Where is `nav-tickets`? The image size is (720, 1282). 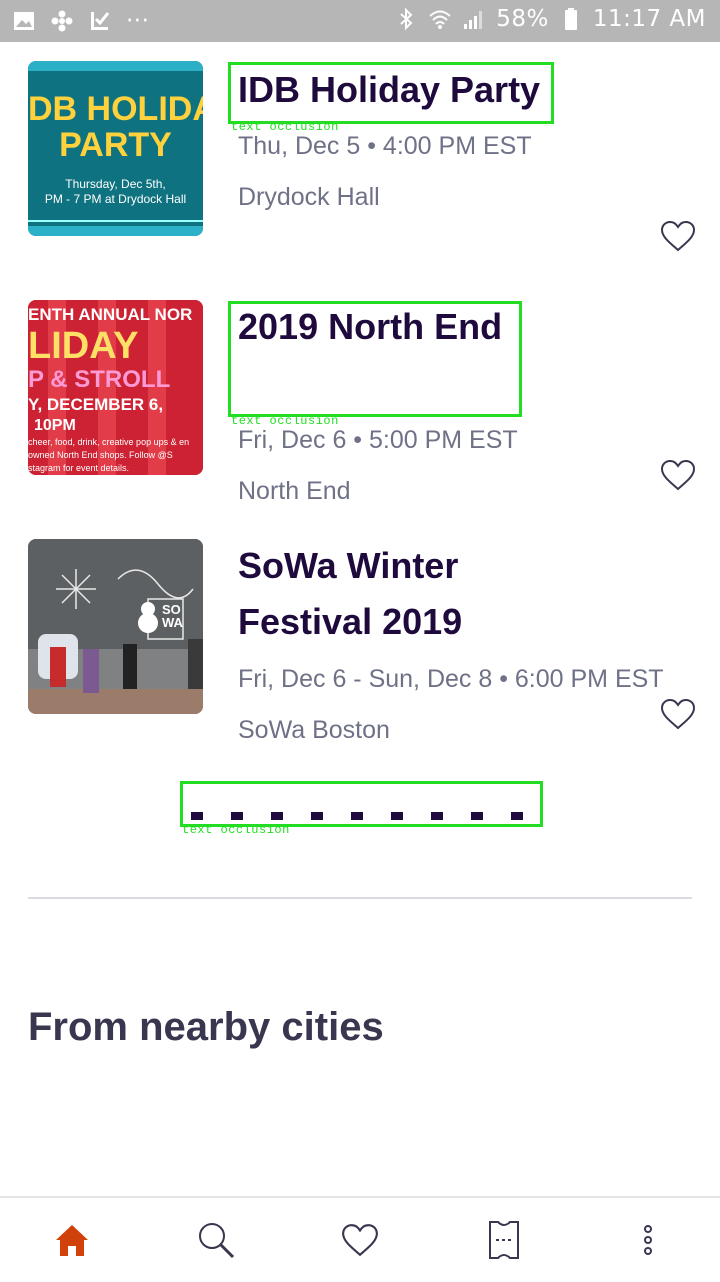
nav-tickets is located at coordinates (504, 1240).